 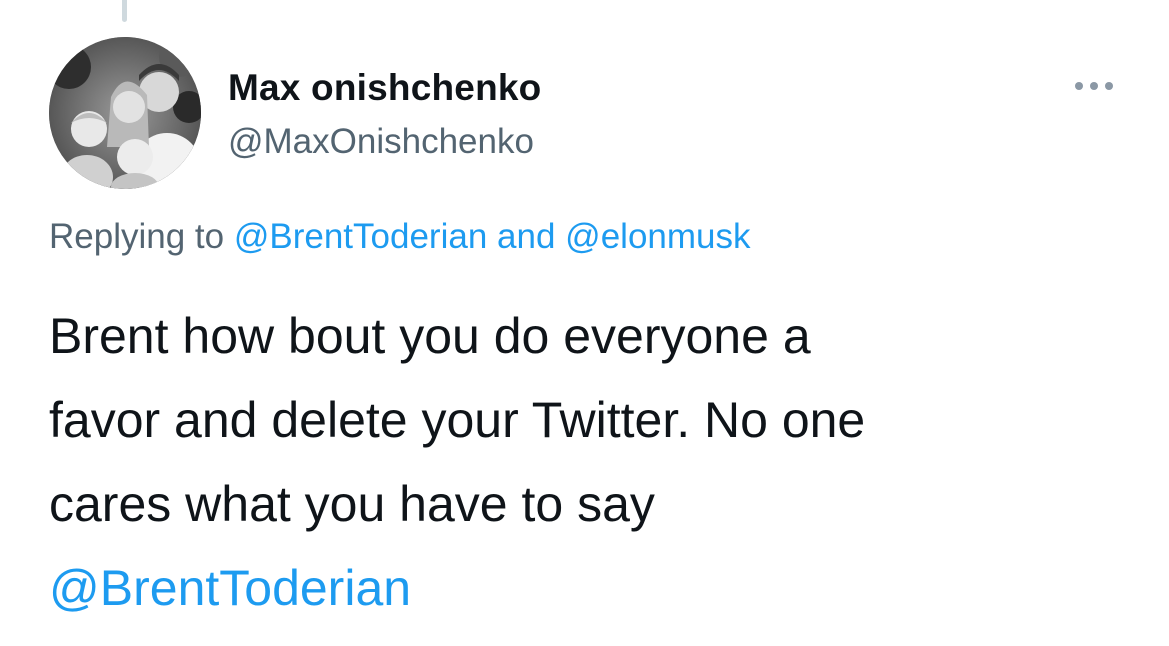 What do you see at coordinates (430, 336) in the screenshot?
I see `tweet-text-line: Brent how bout you do everyone a` at bounding box center [430, 336].